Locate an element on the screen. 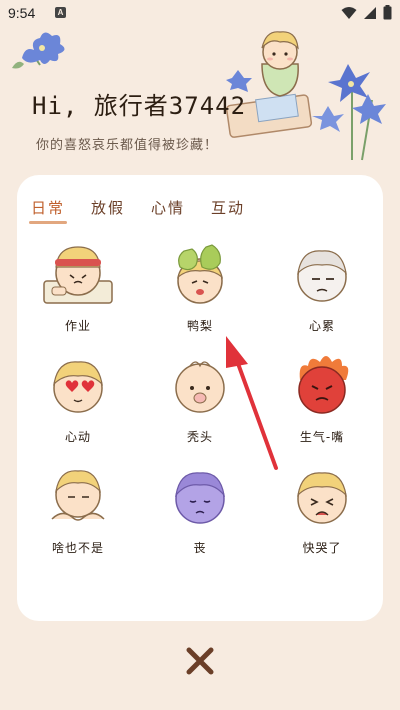 This screenshot has width=400, height=710. greeting-title: Hi, 旅行者37442 is located at coordinates (139, 106).